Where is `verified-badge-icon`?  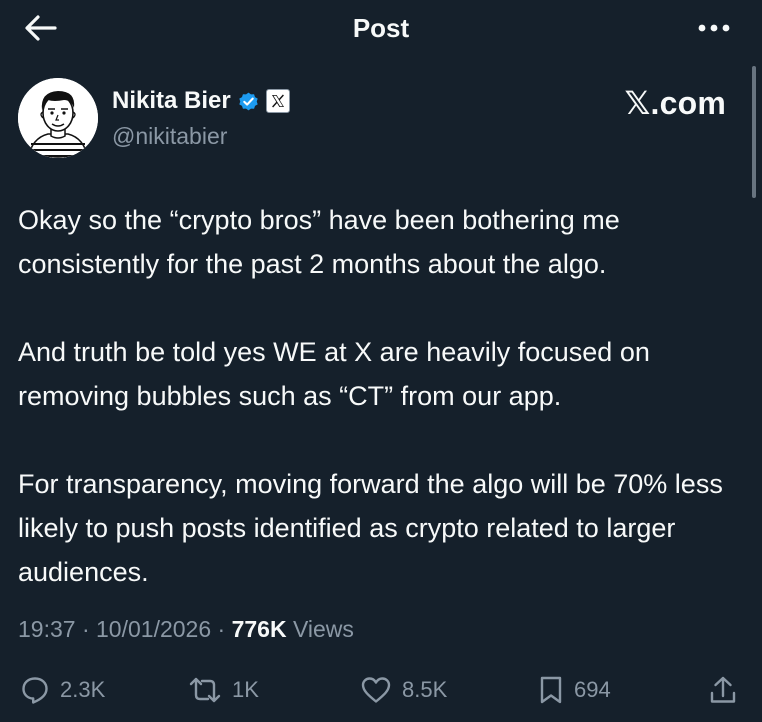
verified-badge-icon is located at coordinates (248, 101).